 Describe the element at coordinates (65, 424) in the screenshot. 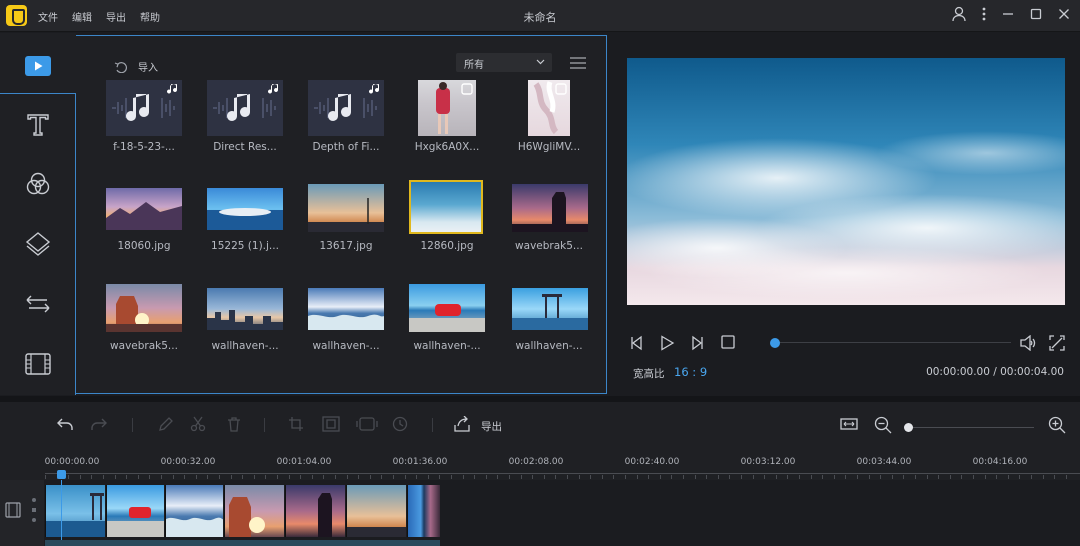

I see `undo-icon` at that location.